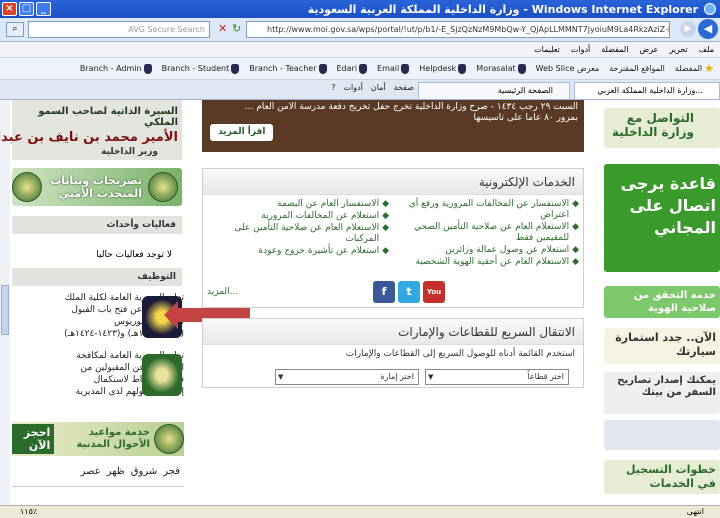 This screenshot has width=720, height=518. What do you see at coordinates (662, 128) in the screenshot?
I see `contact-ministry-banner: التواصل مع وزارة الداخلية` at bounding box center [662, 128].